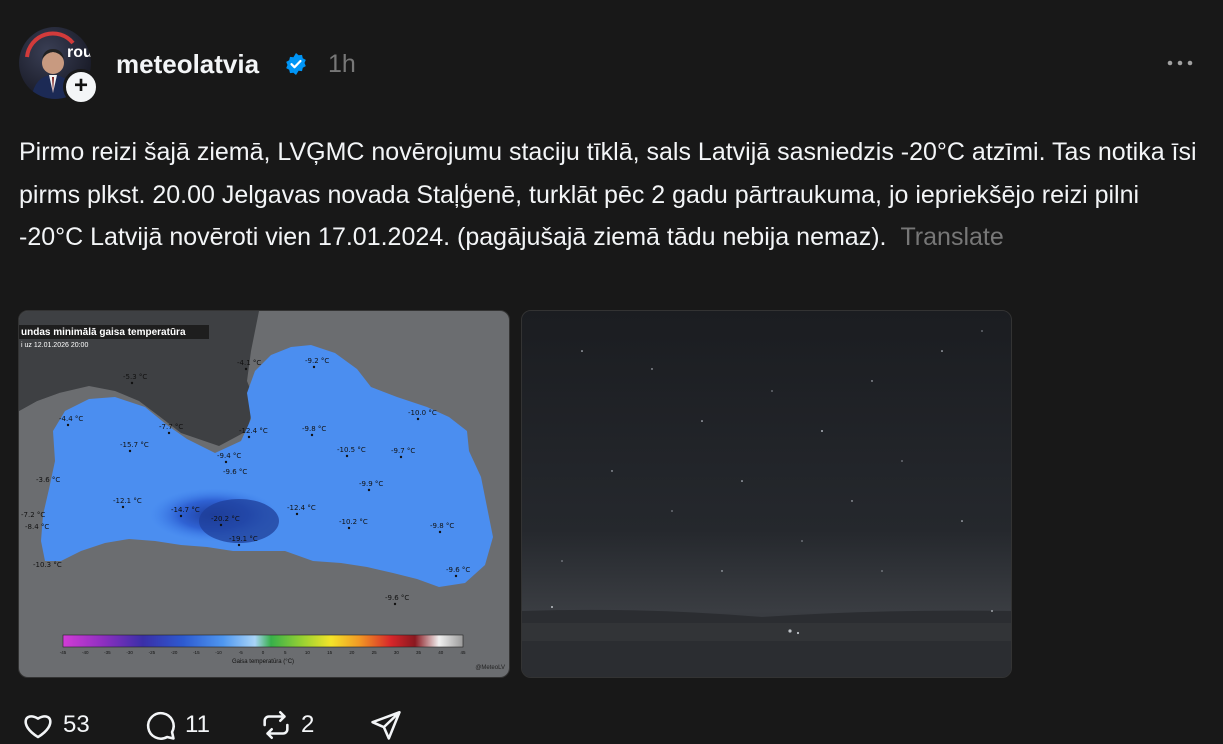  Describe the element at coordinates (249, 363) in the screenshot. I see `station-temp: -4.1 °C` at that location.